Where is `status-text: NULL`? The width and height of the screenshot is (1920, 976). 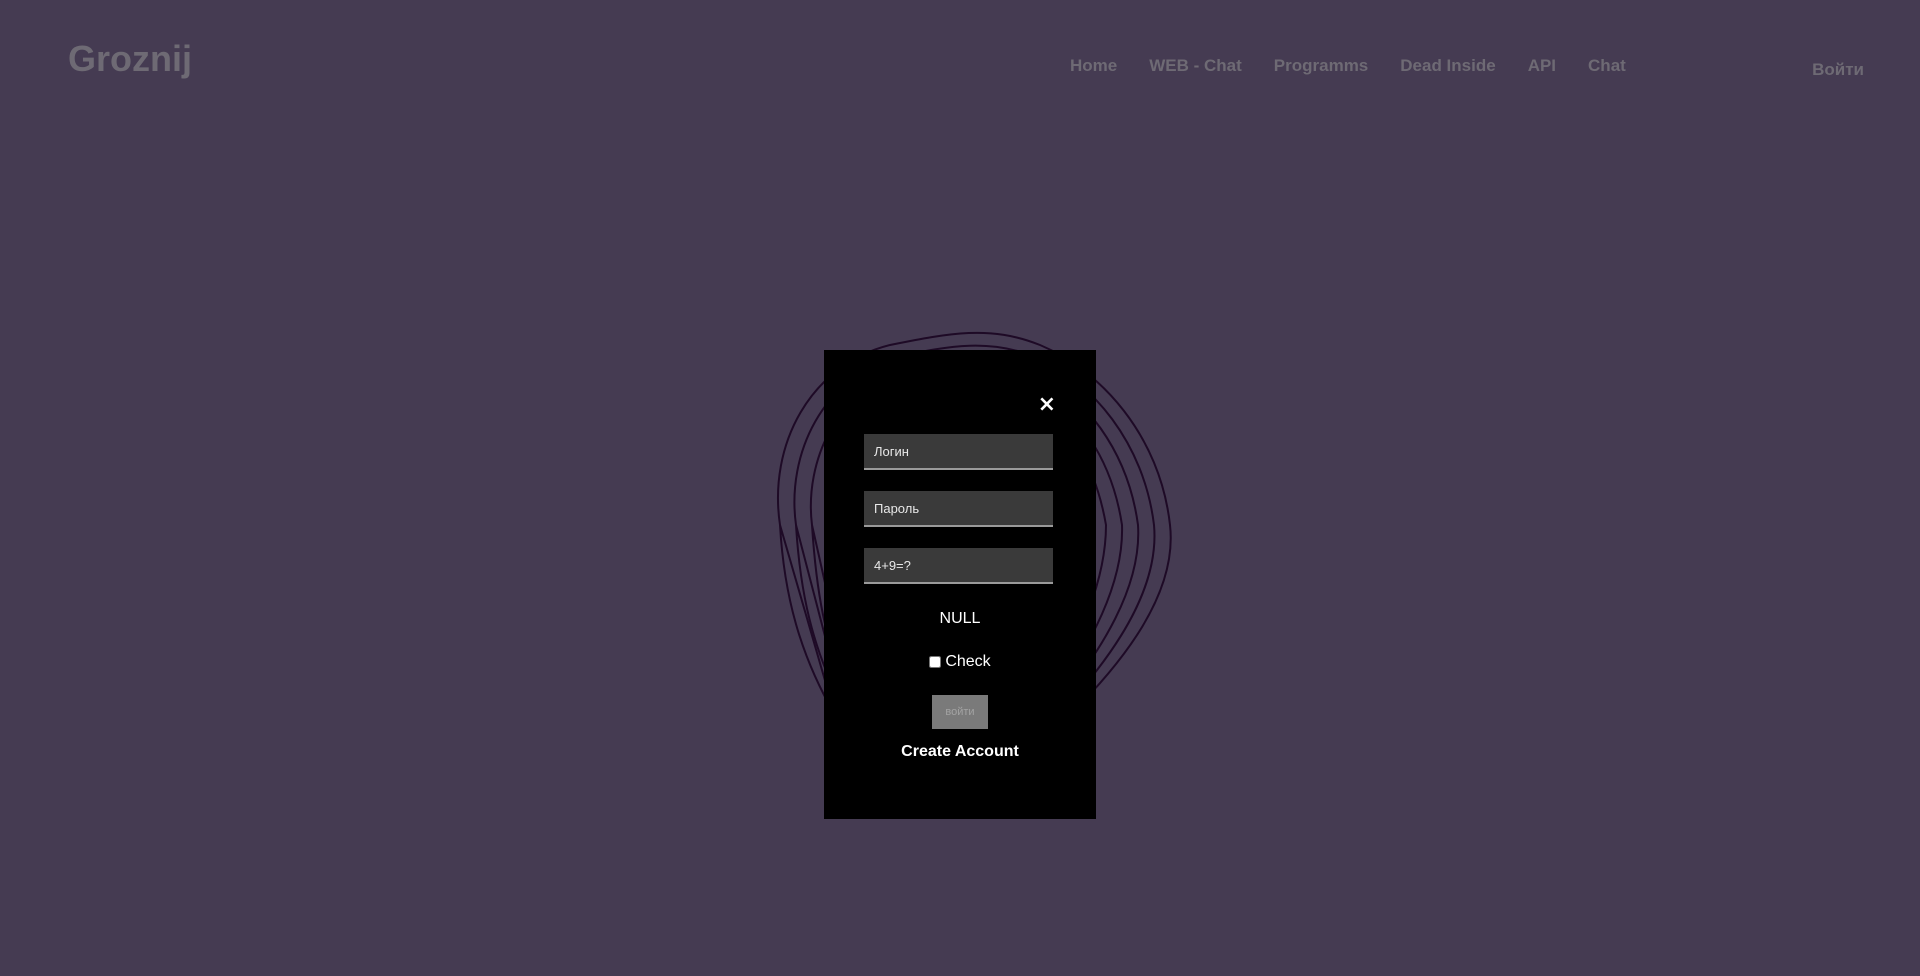
status-text: NULL is located at coordinates (960, 618).